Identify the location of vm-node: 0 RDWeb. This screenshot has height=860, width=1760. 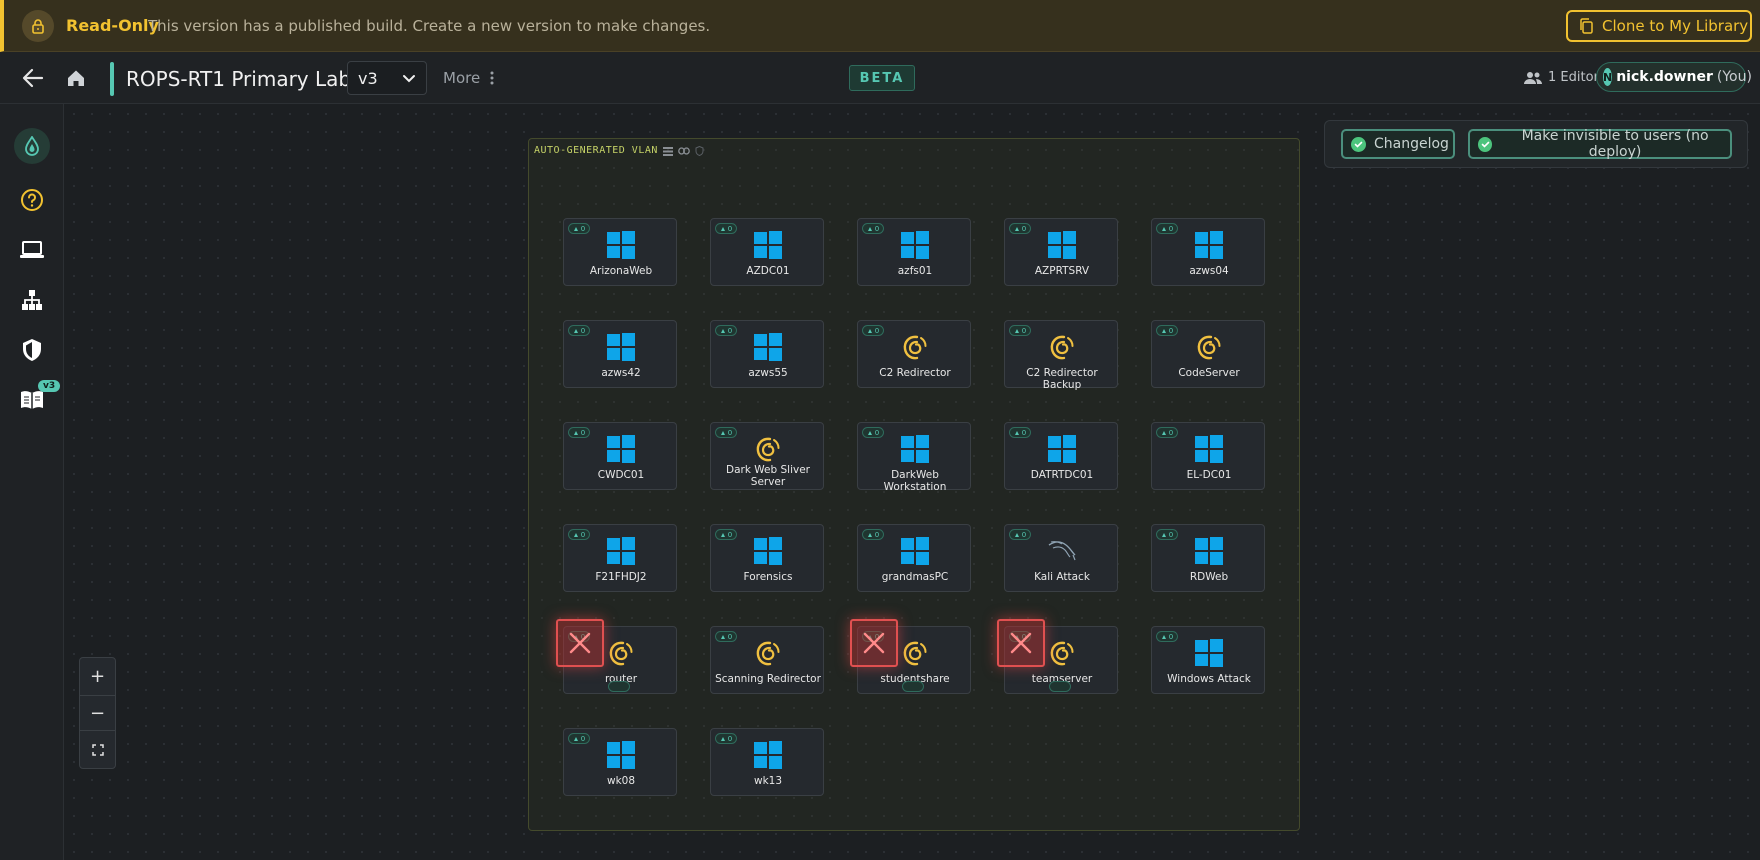
(1208, 558).